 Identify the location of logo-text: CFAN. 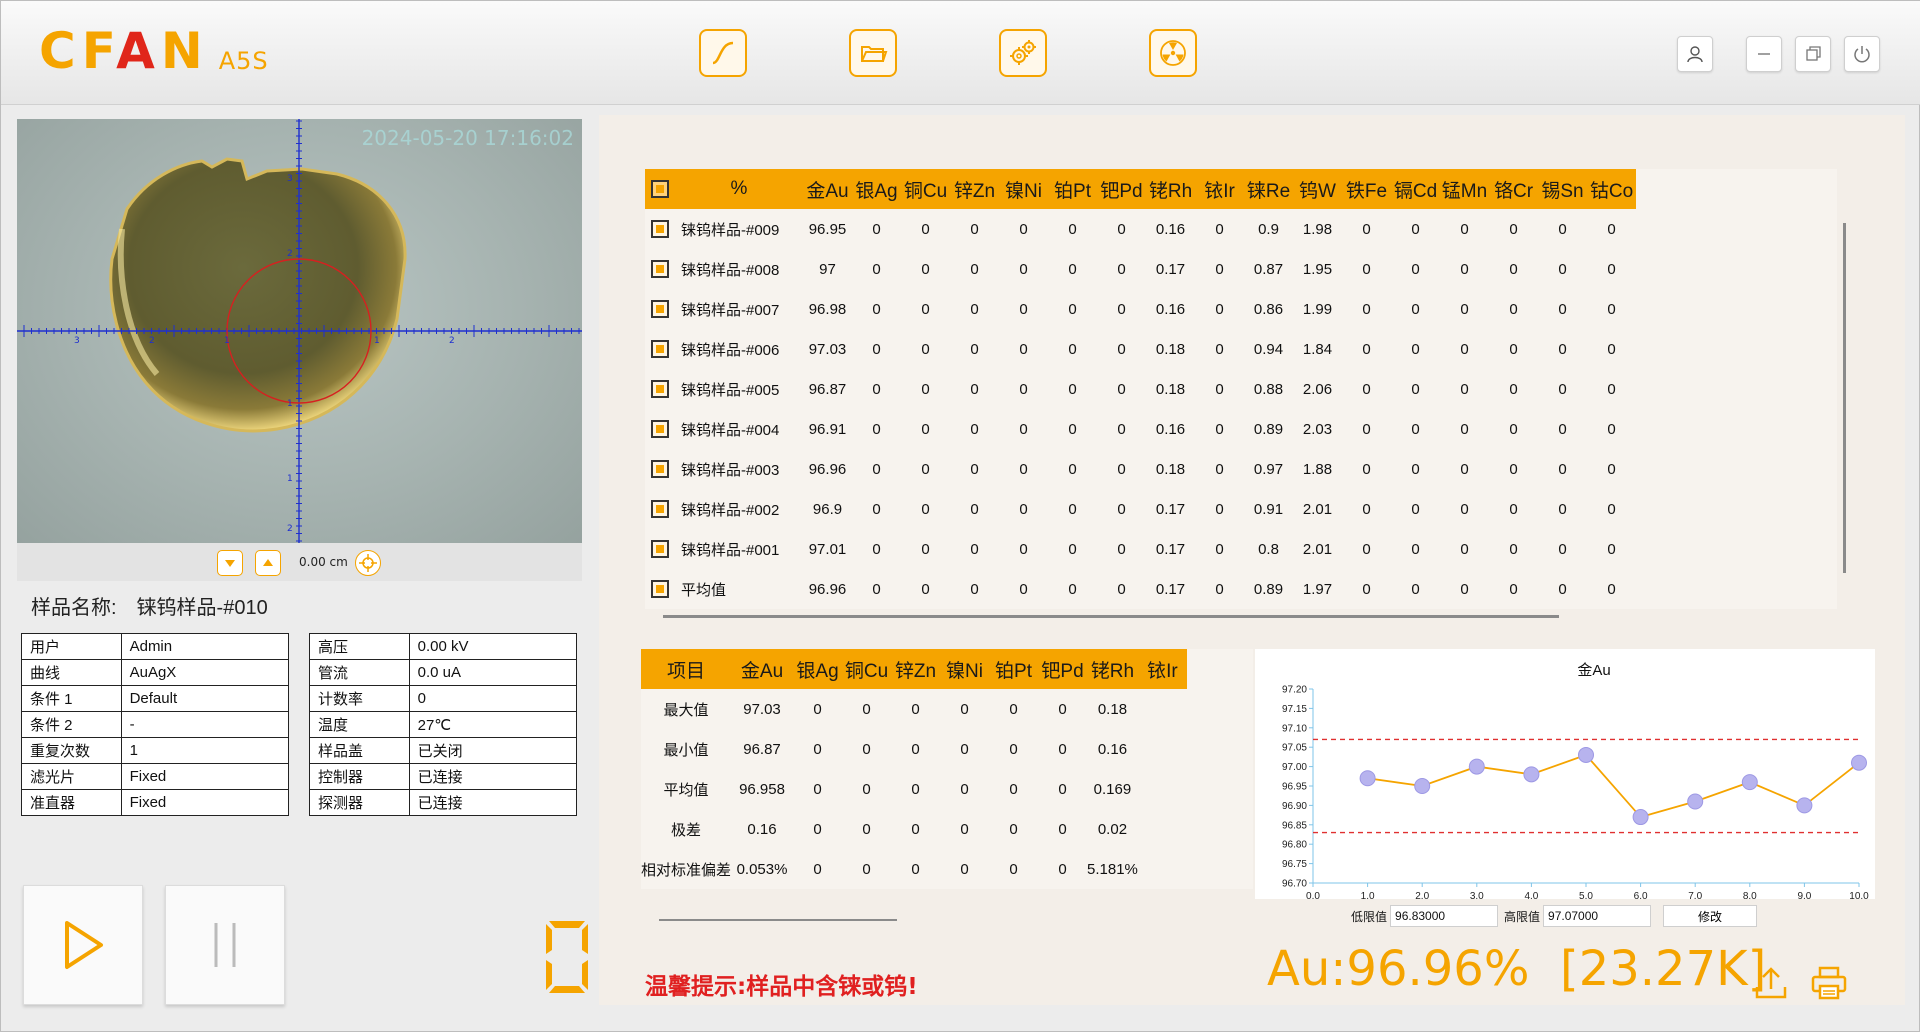
(124, 51).